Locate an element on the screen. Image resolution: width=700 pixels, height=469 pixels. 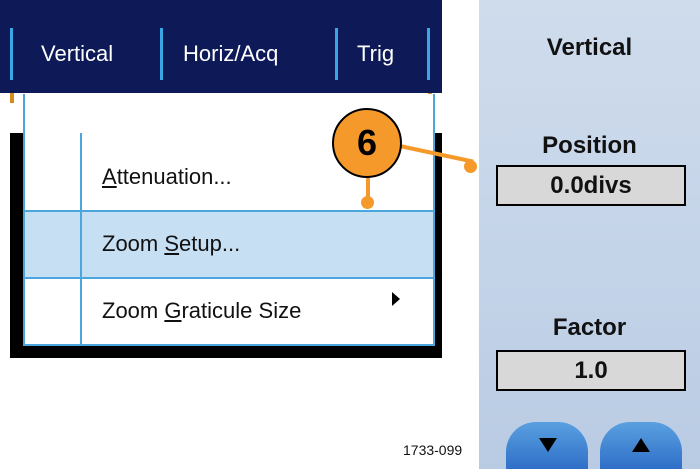
factor-value-field: 1.0 is located at coordinates (591, 370).